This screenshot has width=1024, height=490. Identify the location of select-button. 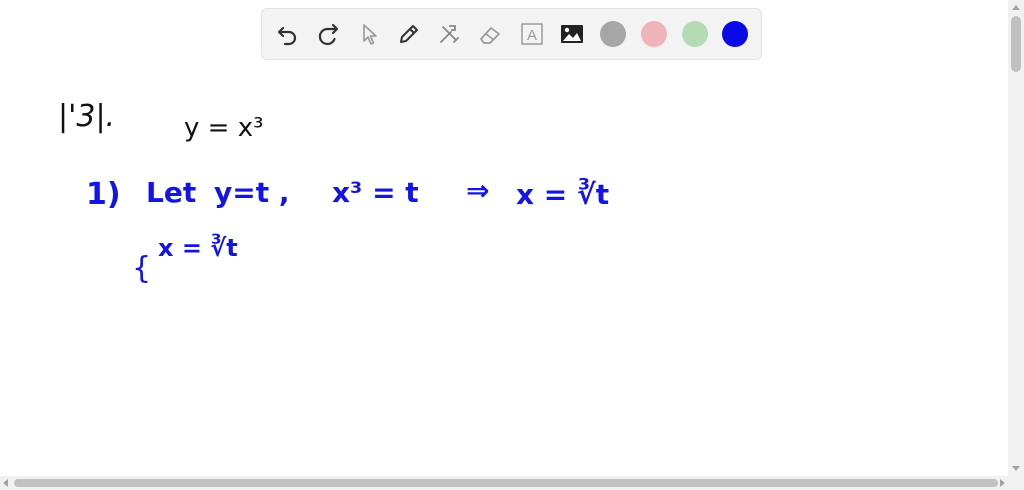
(369, 34).